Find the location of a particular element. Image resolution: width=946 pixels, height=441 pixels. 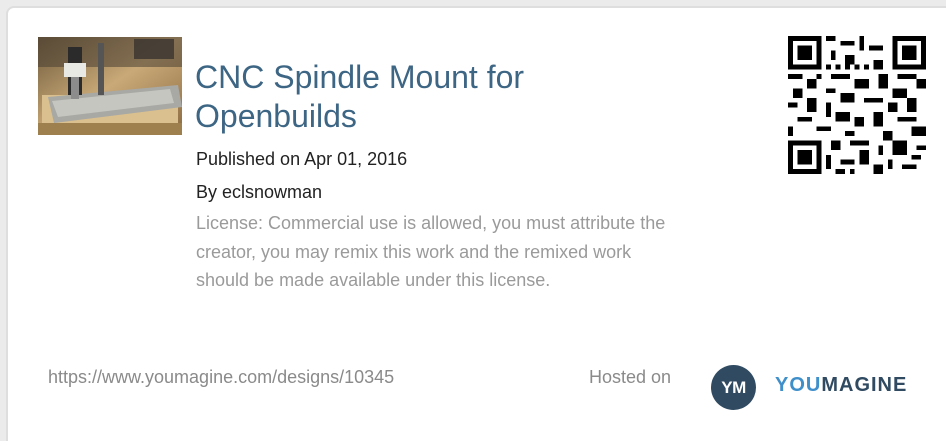

design-thumbnail is located at coordinates (110, 86).